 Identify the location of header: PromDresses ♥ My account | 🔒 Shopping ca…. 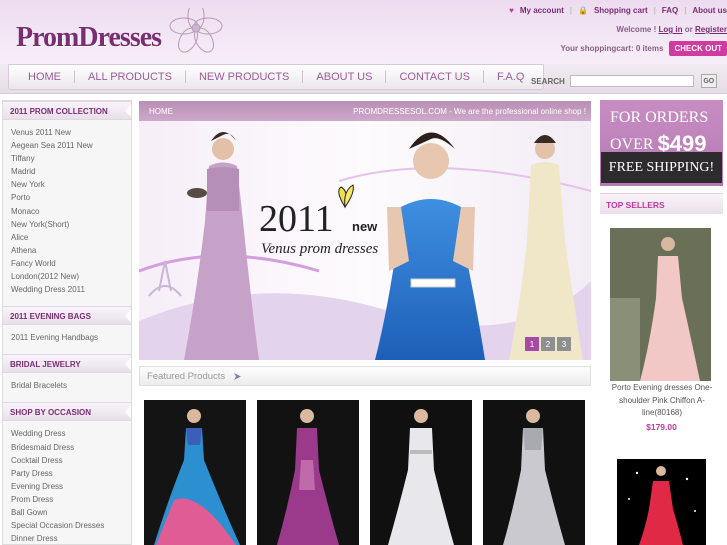
(363, 32).